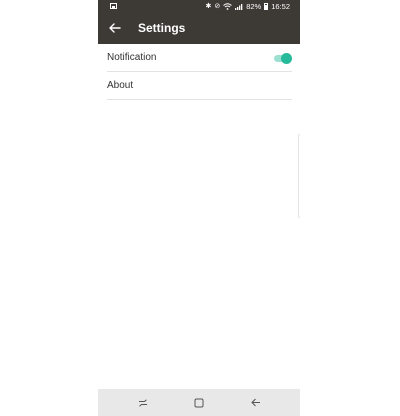 The image size is (400, 416). Describe the element at coordinates (199, 6) in the screenshot. I see `status-bar: ✱ ⊘ 82% 16:52` at that location.